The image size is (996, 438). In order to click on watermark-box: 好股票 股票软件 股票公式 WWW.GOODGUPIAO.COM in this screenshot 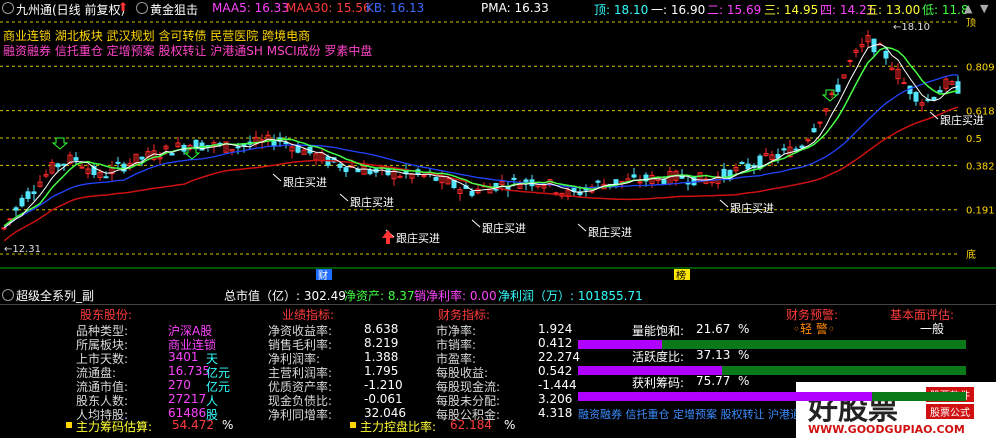, I will do `click(896, 410)`.